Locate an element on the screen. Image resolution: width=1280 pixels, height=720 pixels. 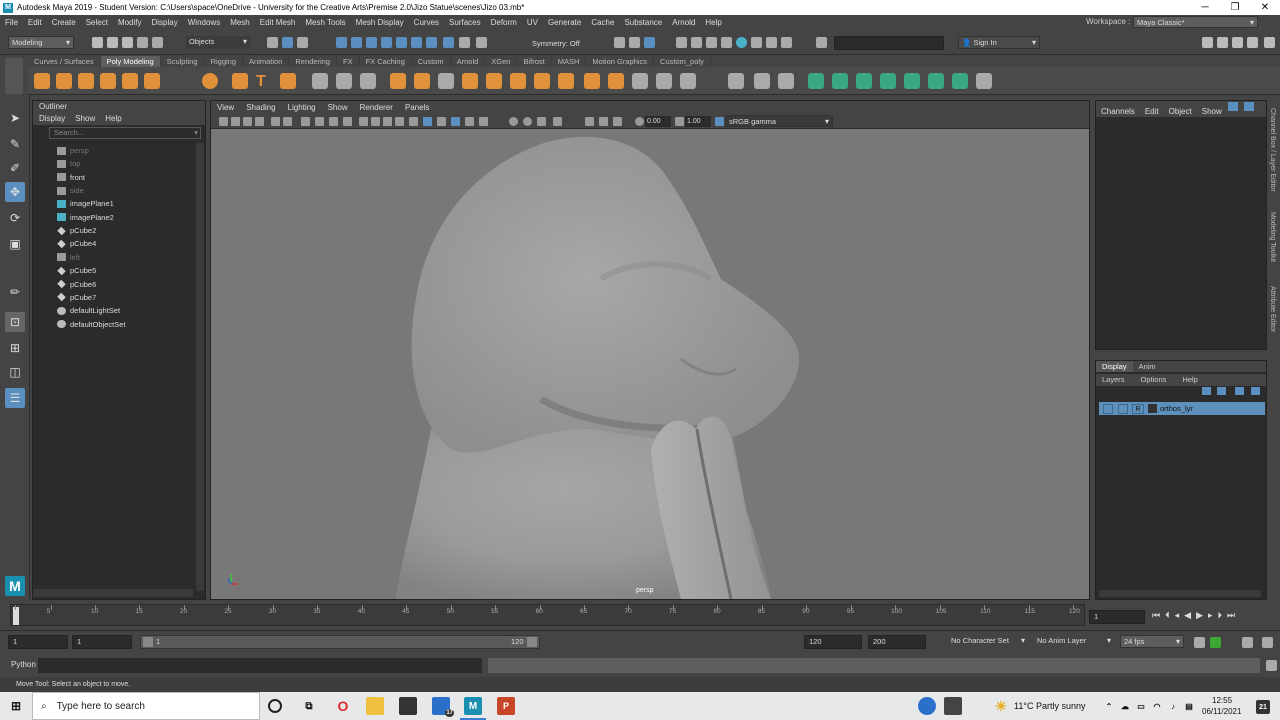
extrude-icon is located at coordinates (470, 81).